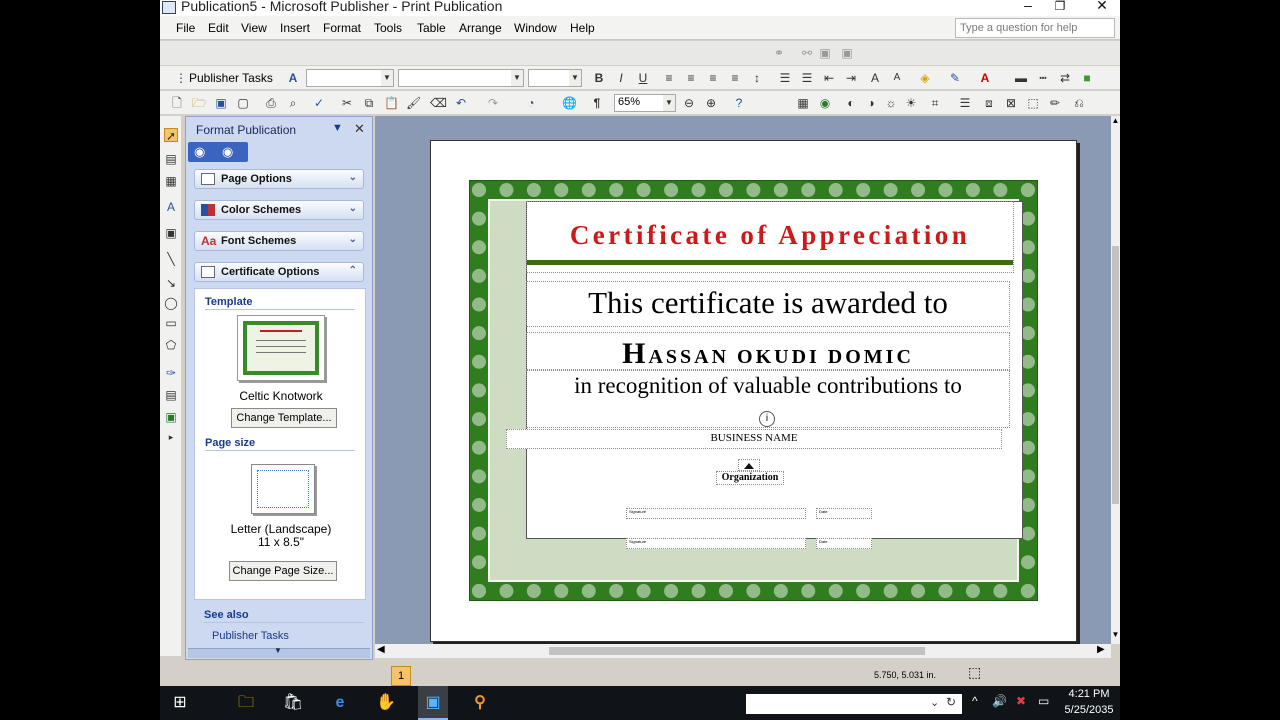  Describe the element at coordinates (807, 78) in the screenshot. I see `bullets-icon: ☰` at that location.